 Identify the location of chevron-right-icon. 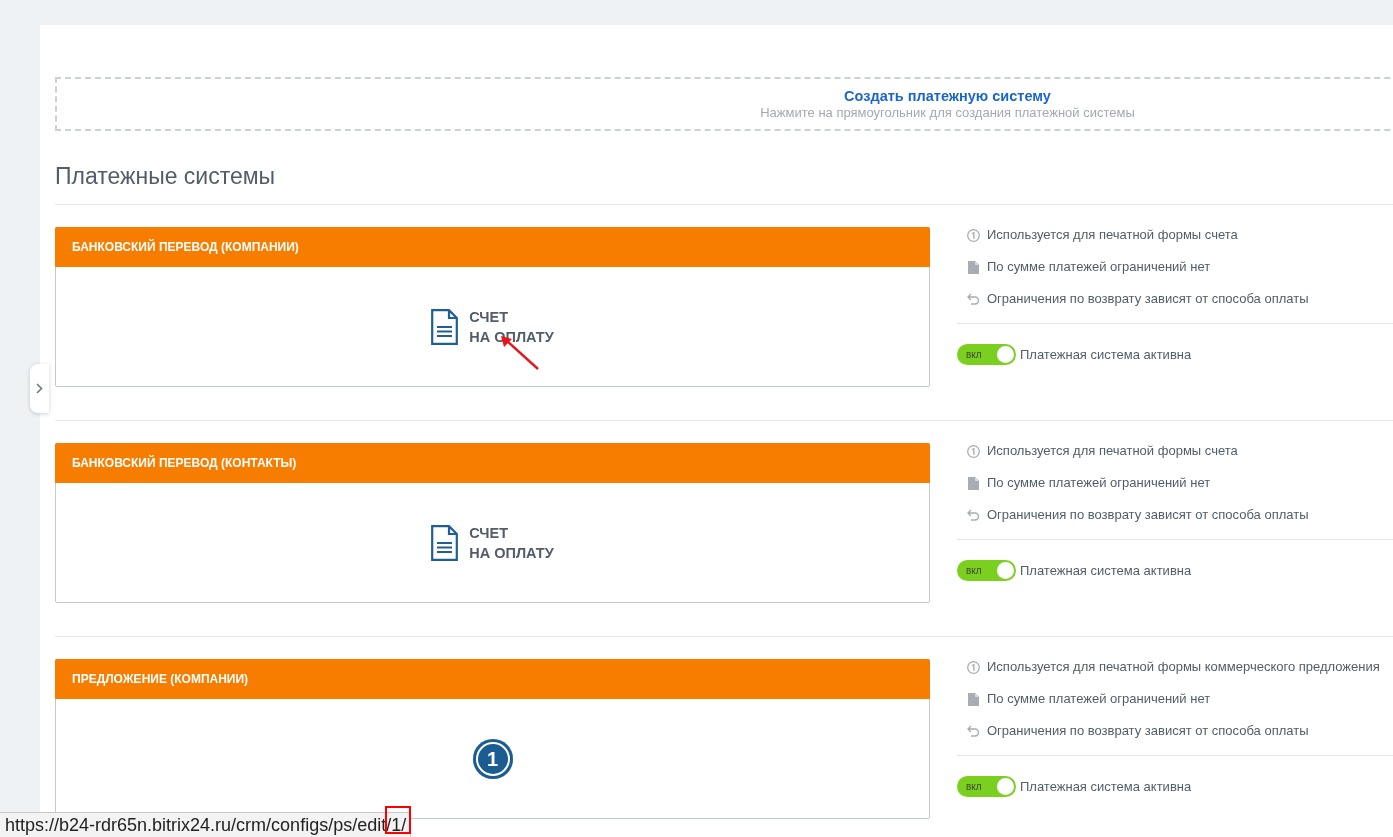
(39, 388).